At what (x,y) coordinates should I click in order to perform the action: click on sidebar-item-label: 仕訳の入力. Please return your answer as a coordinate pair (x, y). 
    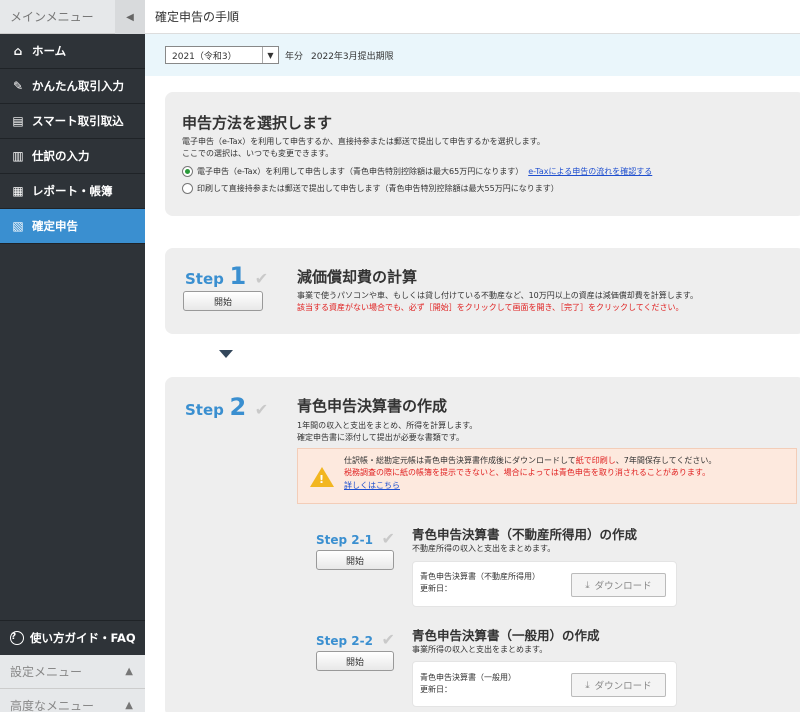
    Looking at the image, I should click on (61, 156).